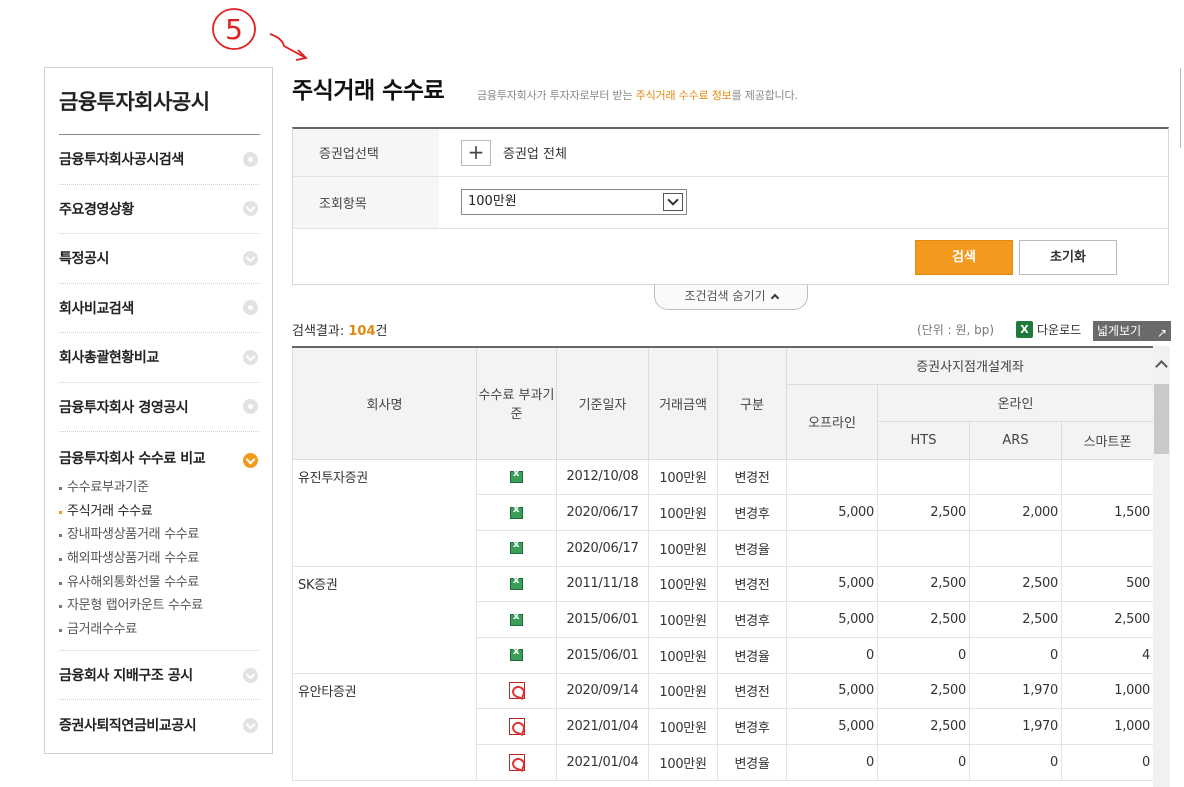  I want to click on page-description: 금융투자회사가 투자자로부터 받는 주식거래 수수료 정보를 제공합니다., so click(637, 95).